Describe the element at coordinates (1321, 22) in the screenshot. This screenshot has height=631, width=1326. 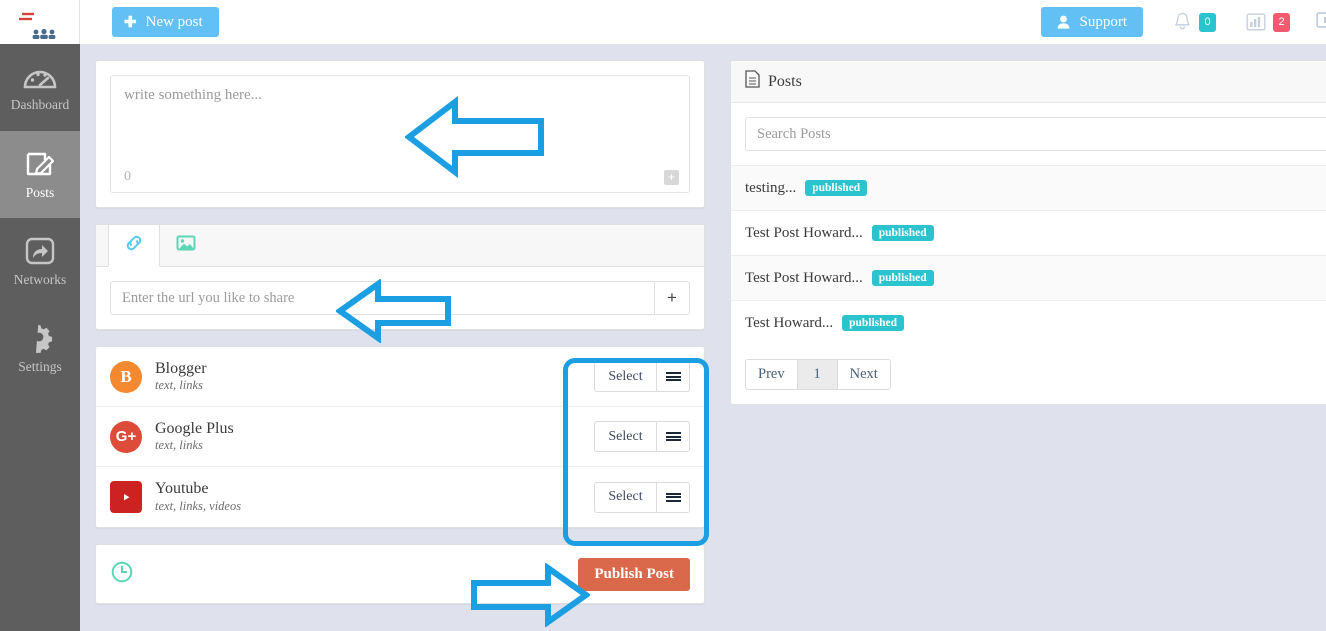
I see `logout-icon` at that location.